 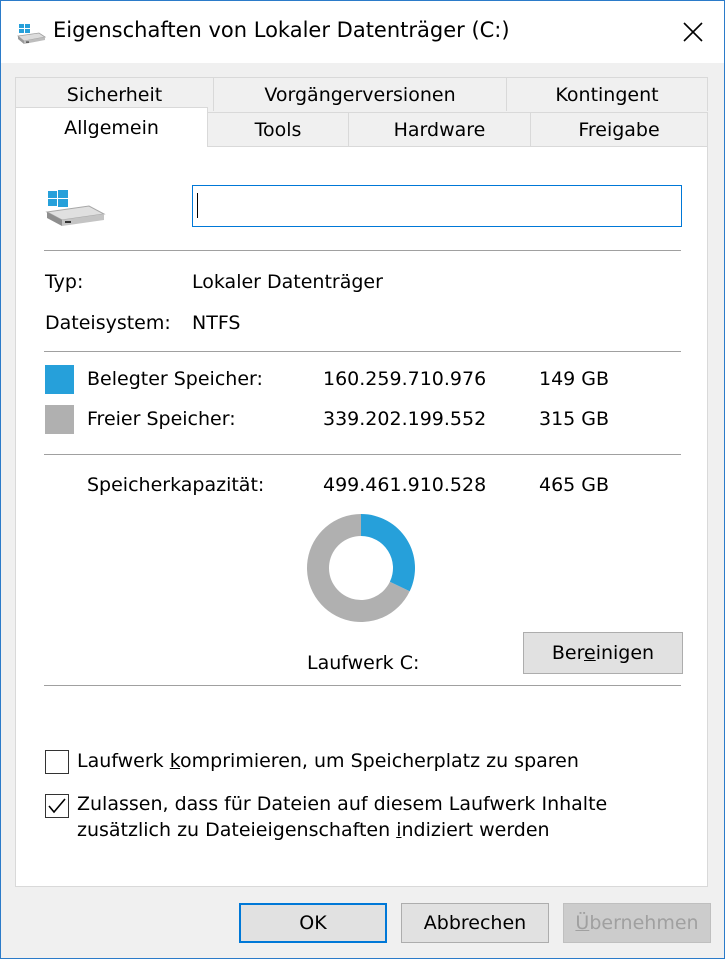 What do you see at coordinates (278, 129) in the screenshot?
I see `tab-tools: Tools` at bounding box center [278, 129].